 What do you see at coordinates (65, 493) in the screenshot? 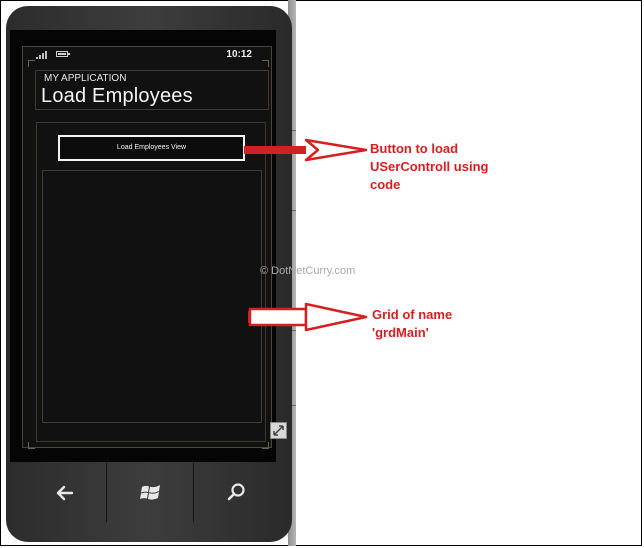
I see `back-arrow-icon` at bounding box center [65, 493].